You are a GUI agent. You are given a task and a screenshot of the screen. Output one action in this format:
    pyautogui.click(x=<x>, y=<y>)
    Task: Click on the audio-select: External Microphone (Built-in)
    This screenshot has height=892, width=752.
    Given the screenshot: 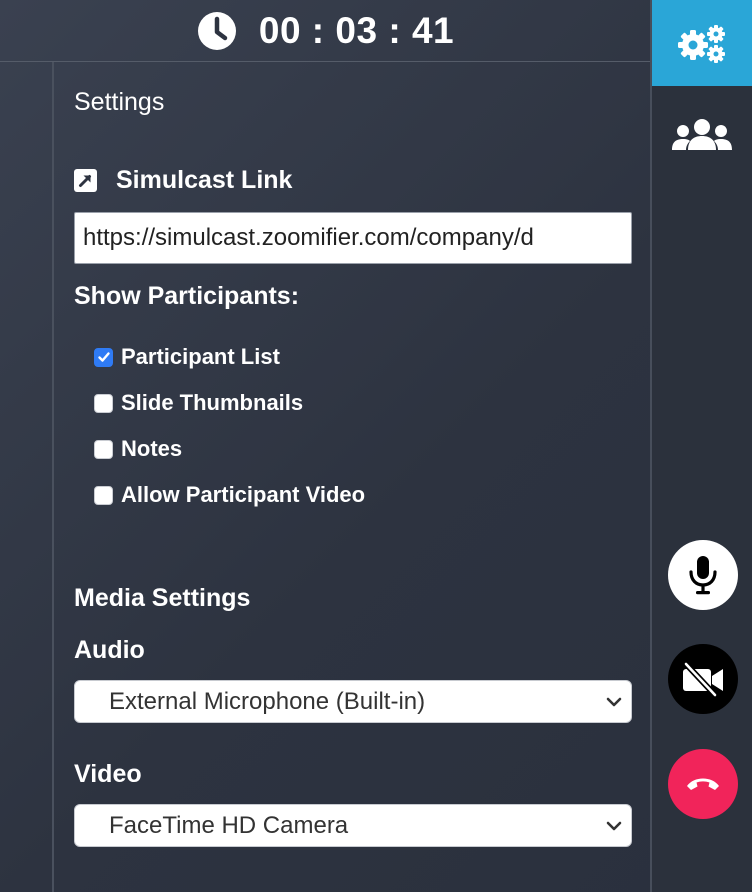 What is the action you would take?
    pyautogui.click(x=353, y=701)
    